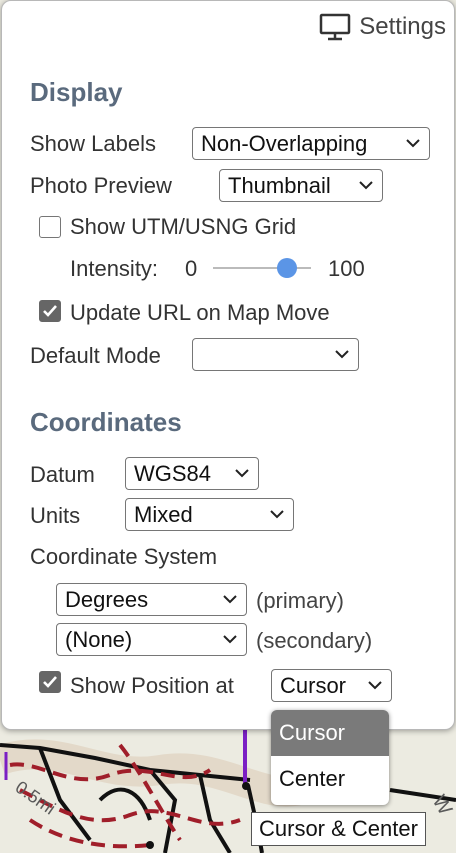  Describe the element at coordinates (275, 354) in the screenshot. I see `default-mode-select` at that location.